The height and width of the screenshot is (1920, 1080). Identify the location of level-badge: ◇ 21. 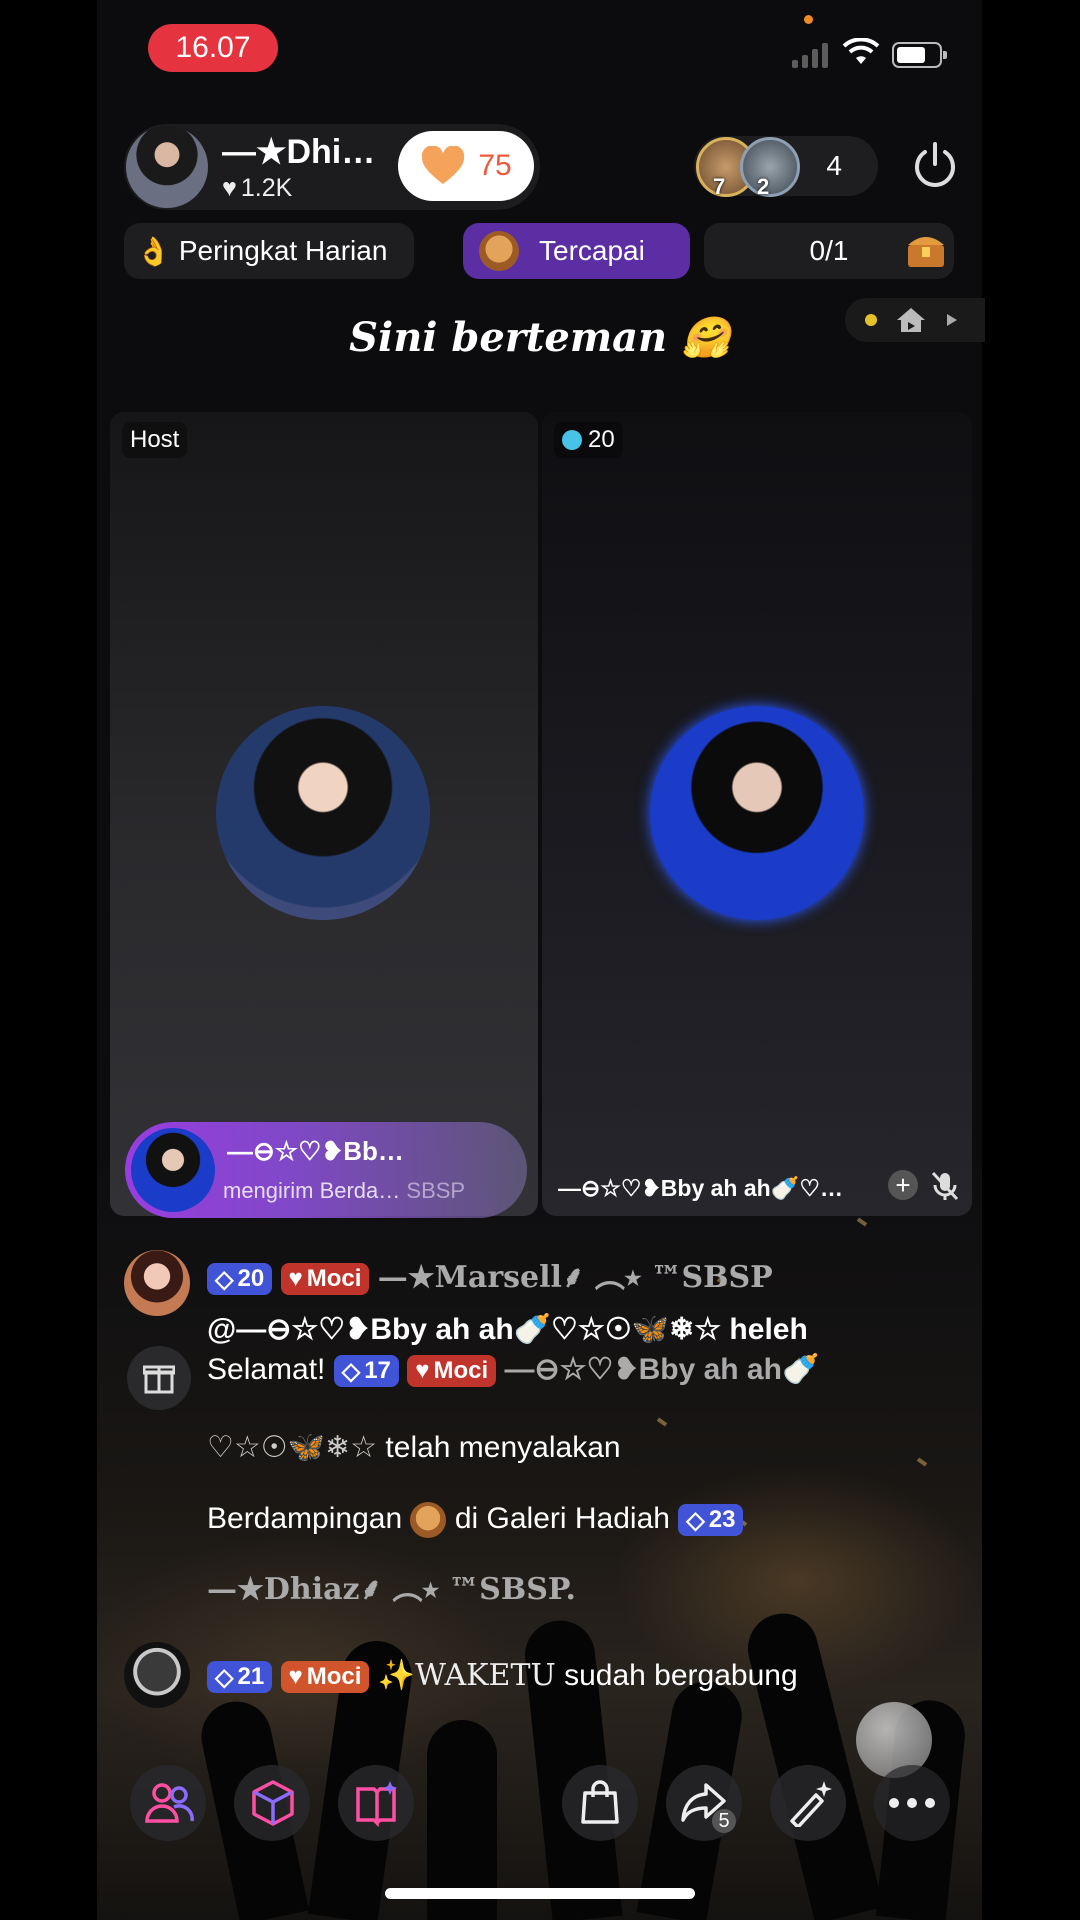
(240, 1677).